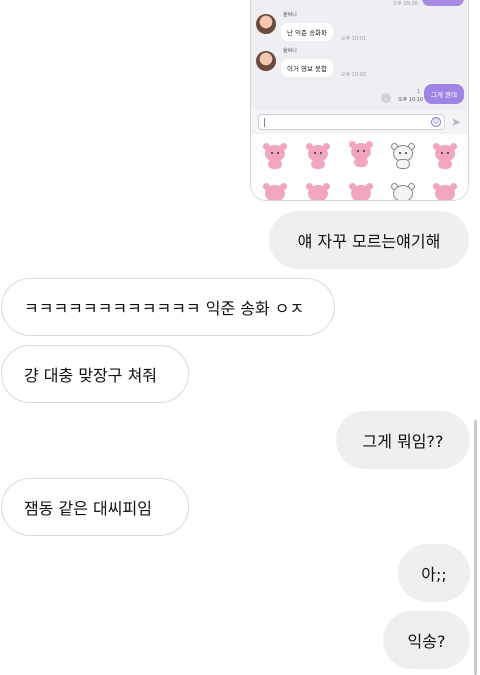 The height and width of the screenshot is (675, 480). I want to click on scrollbar, so click(475, 547).